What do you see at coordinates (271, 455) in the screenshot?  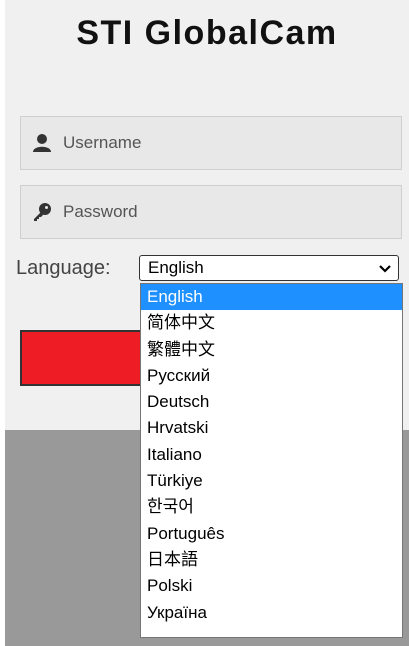 I see `language-option: Italiano` at bounding box center [271, 455].